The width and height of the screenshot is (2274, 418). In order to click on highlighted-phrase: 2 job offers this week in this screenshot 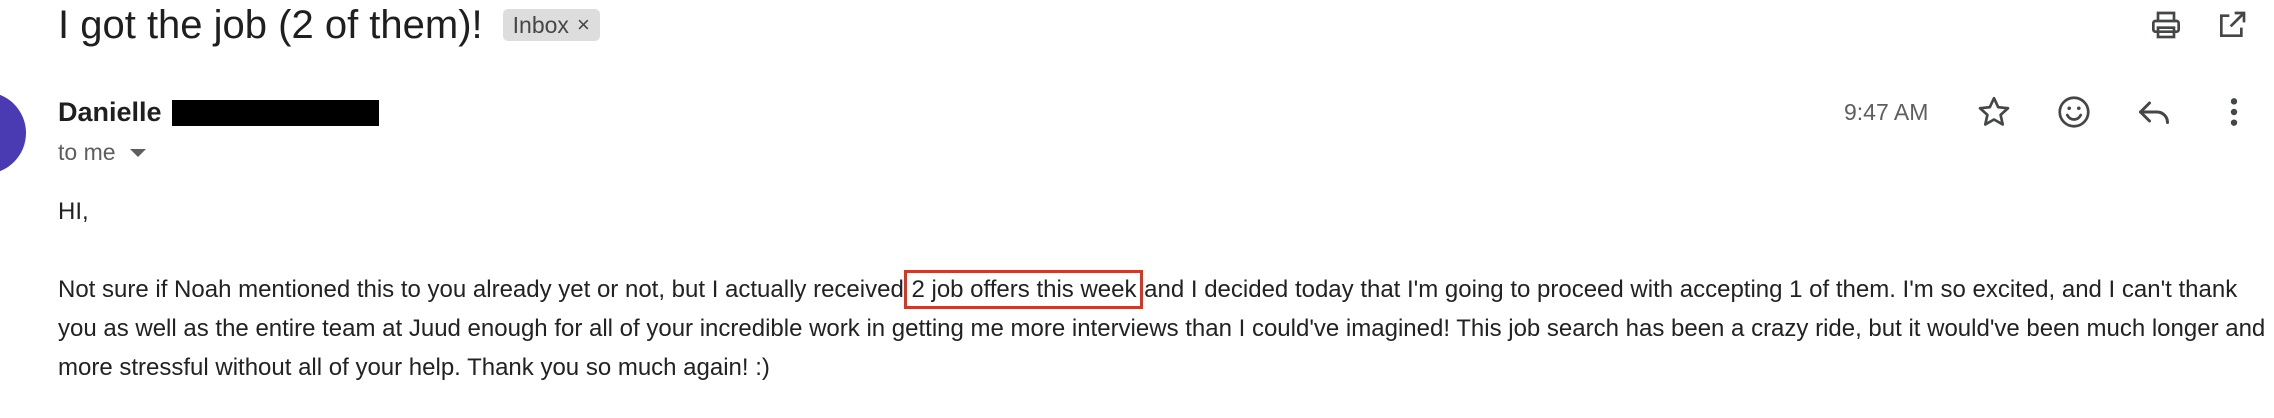, I will do `click(1024, 289)`.